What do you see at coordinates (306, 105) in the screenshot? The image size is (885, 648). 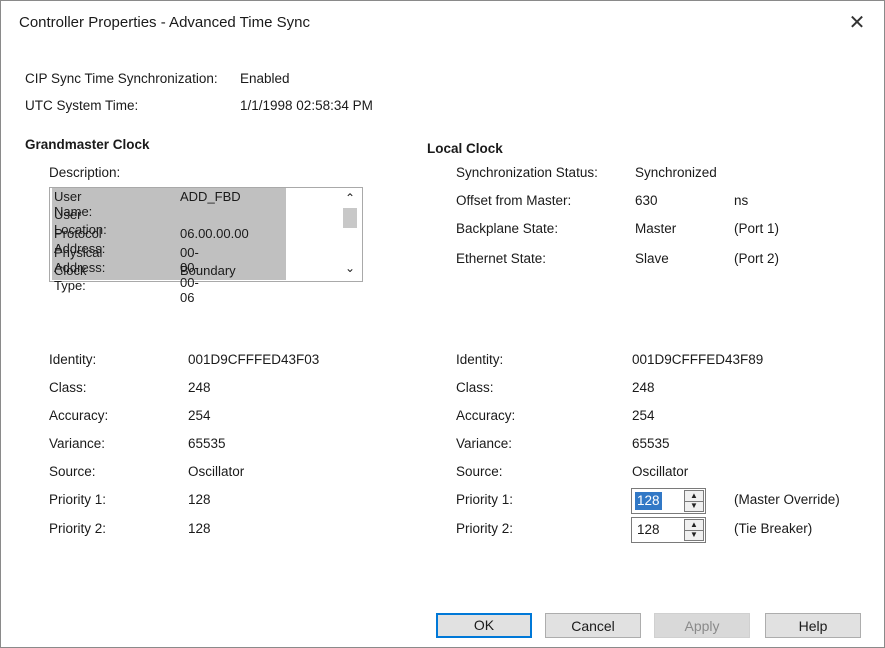 I see `utc-time-value: 1/1/1998 02:58:34 PM` at bounding box center [306, 105].